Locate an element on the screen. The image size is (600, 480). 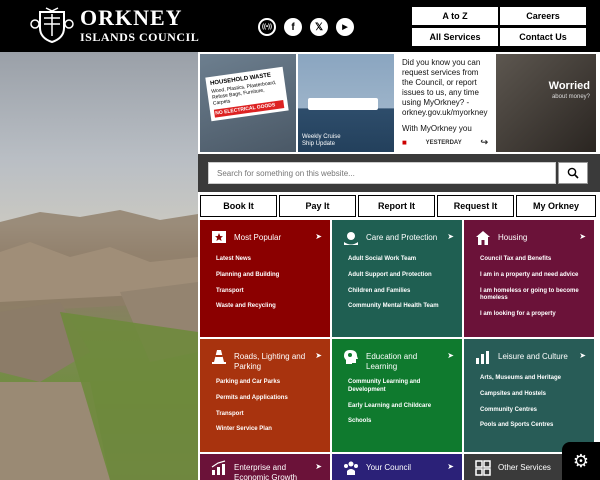
house-icon is located at coordinates (483, 238).